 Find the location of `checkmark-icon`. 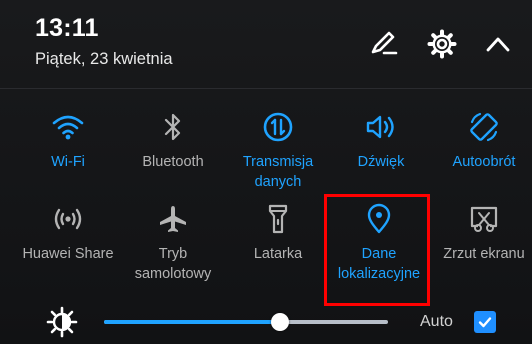

checkmark-icon is located at coordinates (485, 322).